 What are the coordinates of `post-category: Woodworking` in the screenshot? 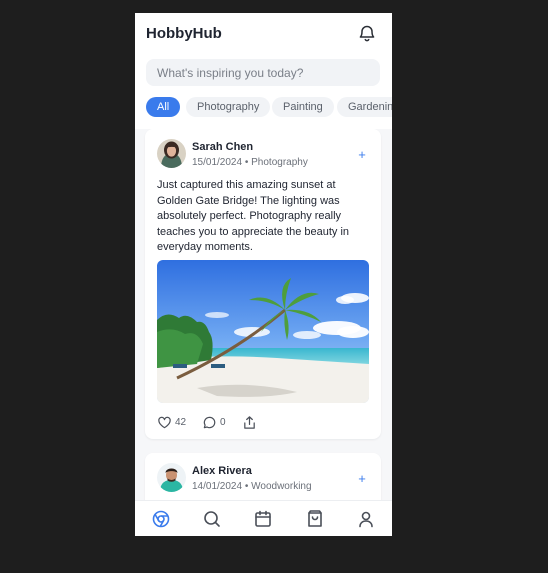 It's located at (281, 486).